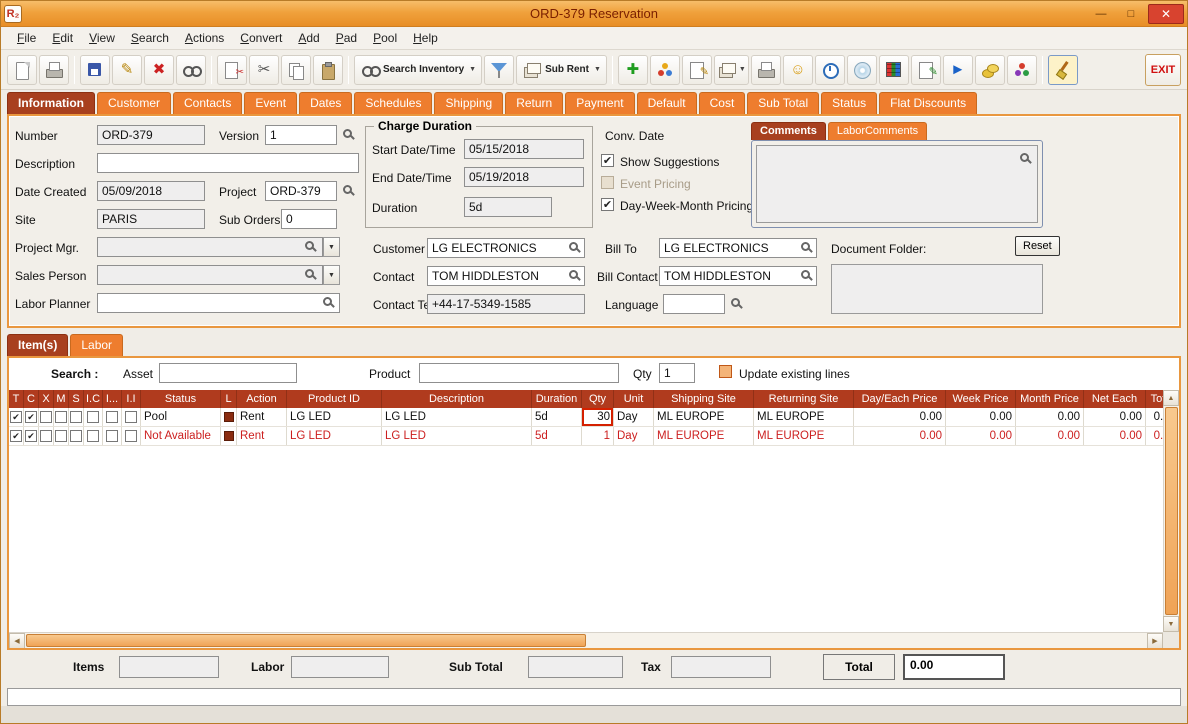  What do you see at coordinates (586, 640) in the screenshot?
I see `horizontal-scrollbar: ◀ ▶` at bounding box center [586, 640].